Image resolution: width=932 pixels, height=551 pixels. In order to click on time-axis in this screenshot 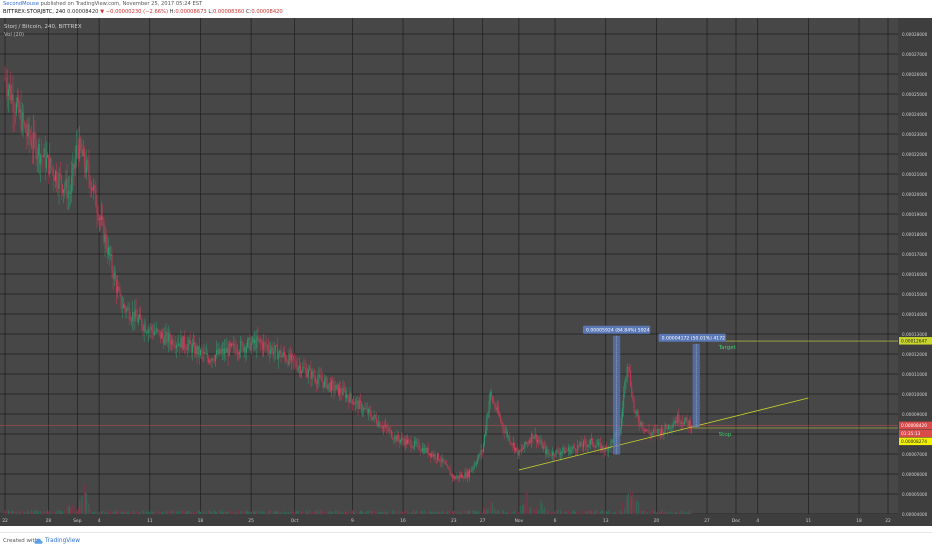, I will do `click(449, 520)`.